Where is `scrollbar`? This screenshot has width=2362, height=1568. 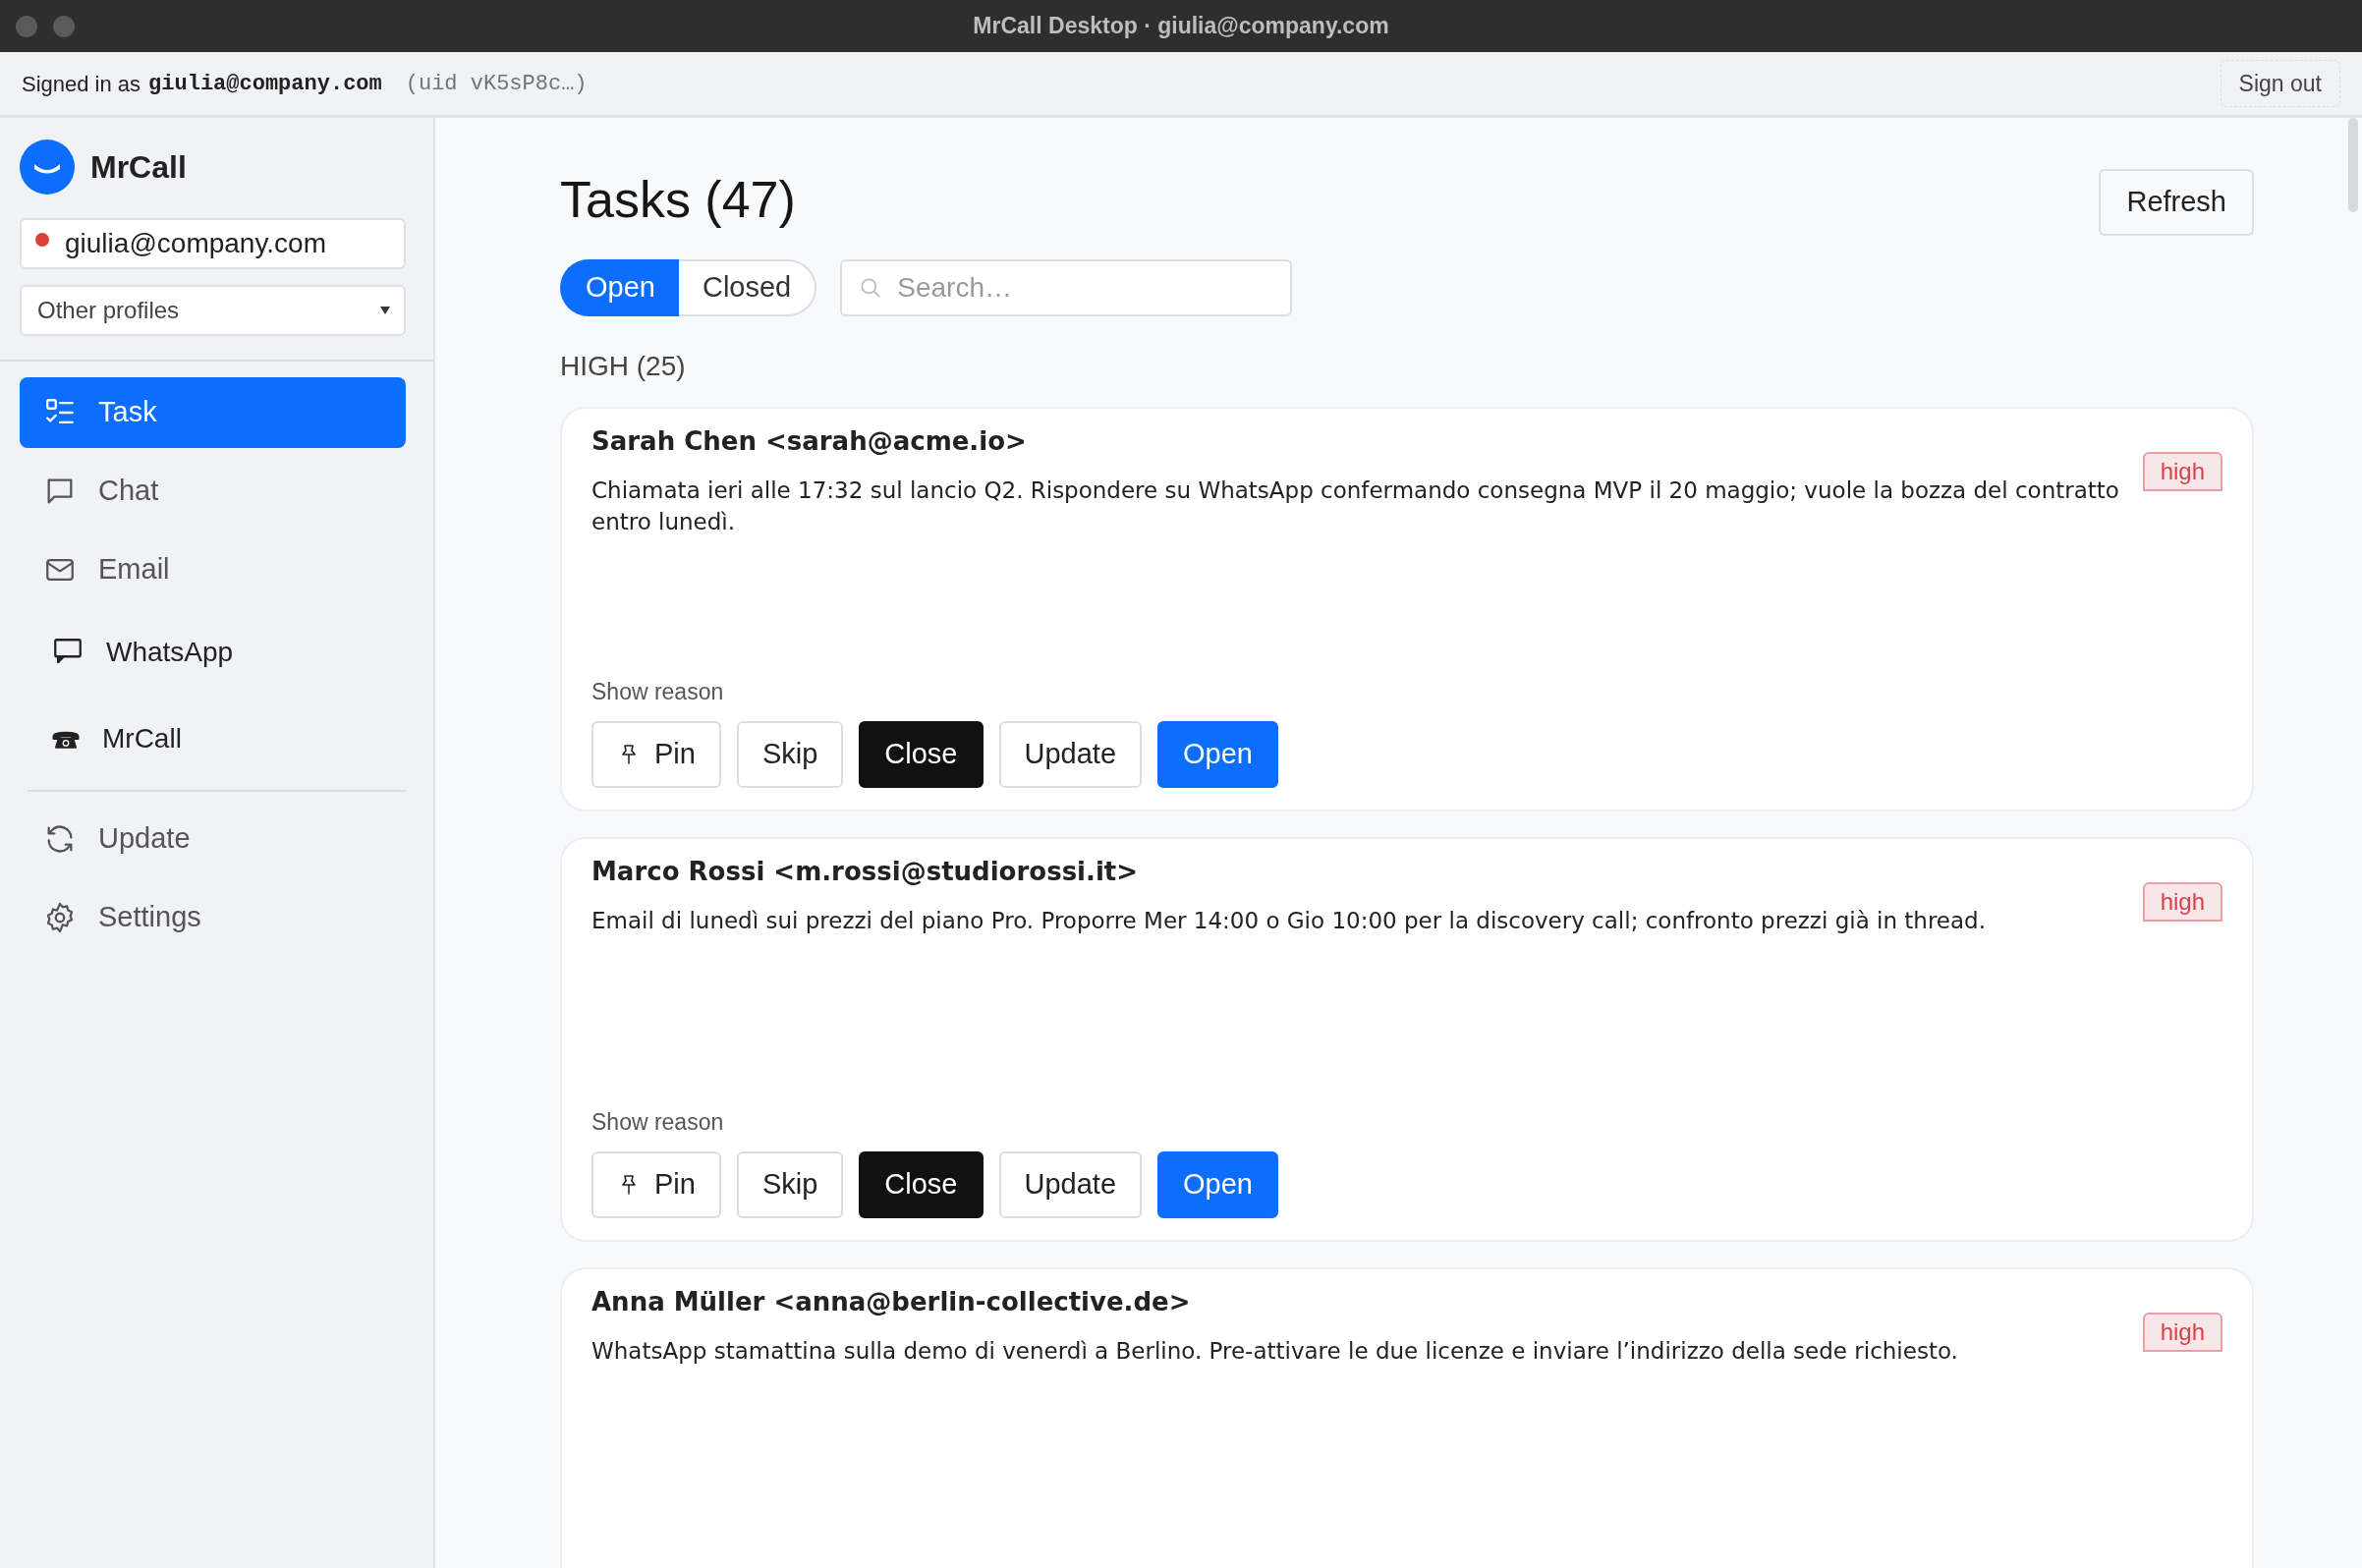 scrollbar is located at coordinates (2353, 165).